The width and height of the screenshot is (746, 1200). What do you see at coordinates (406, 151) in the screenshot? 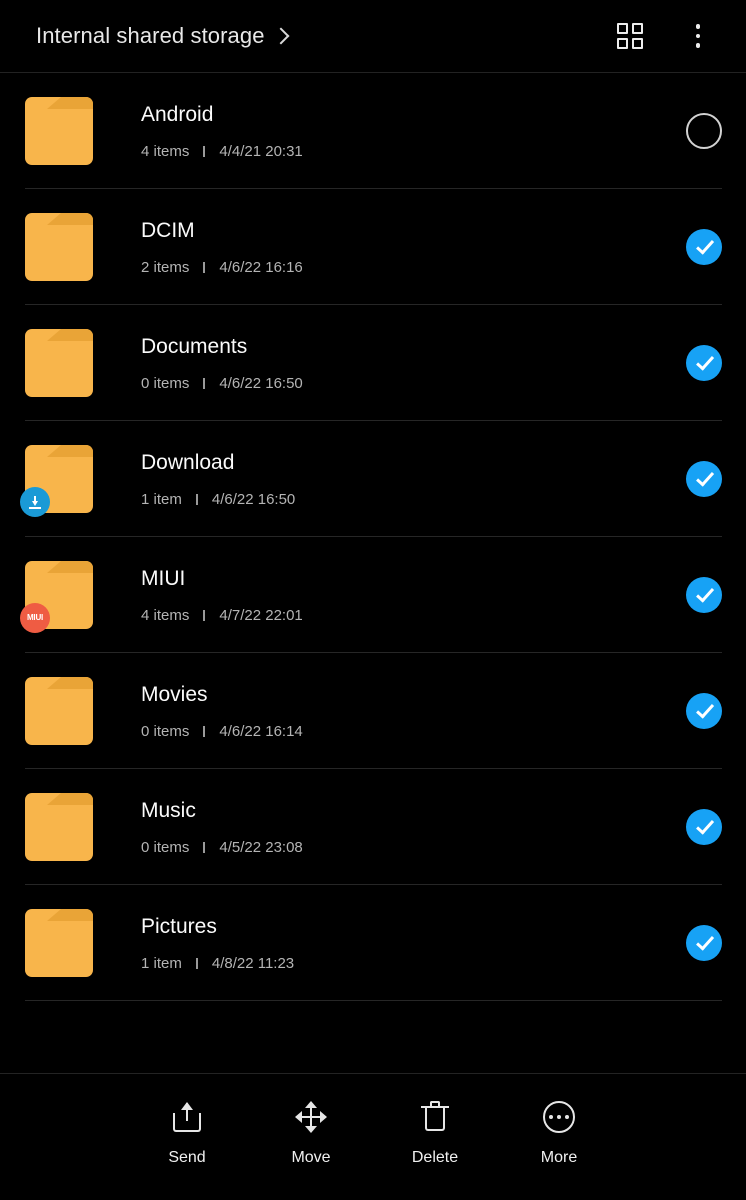
I see `file-meta: 4 items 4/4/21 20:31` at bounding box center [406, 151].